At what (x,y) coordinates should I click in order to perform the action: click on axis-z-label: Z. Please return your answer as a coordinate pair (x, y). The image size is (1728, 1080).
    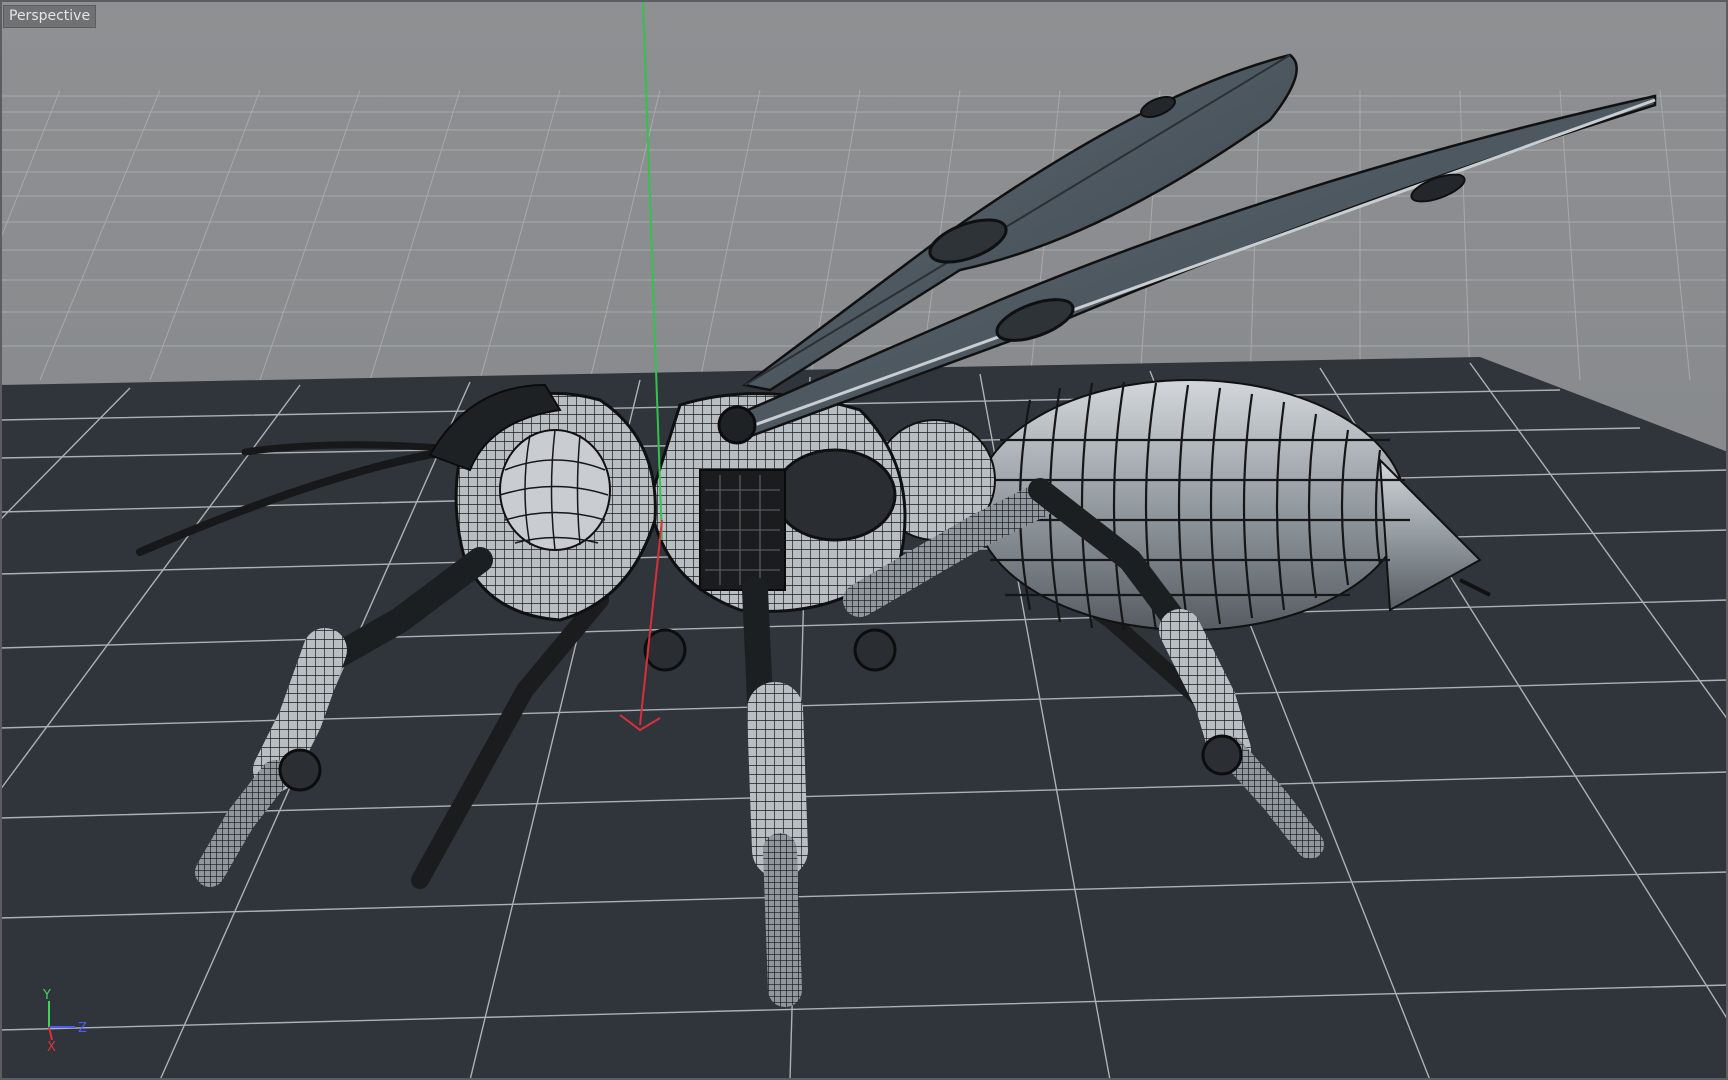
    Looking at the image, I should click on (82, 1028).